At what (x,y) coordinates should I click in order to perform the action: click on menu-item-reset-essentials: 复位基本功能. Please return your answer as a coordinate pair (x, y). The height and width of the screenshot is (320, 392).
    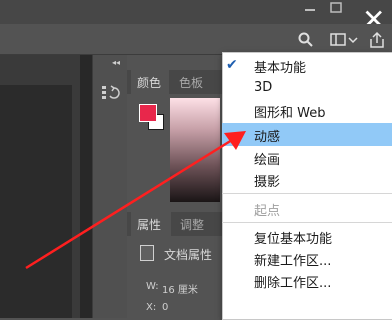
    Looking at the image, I should click on (293, 237).